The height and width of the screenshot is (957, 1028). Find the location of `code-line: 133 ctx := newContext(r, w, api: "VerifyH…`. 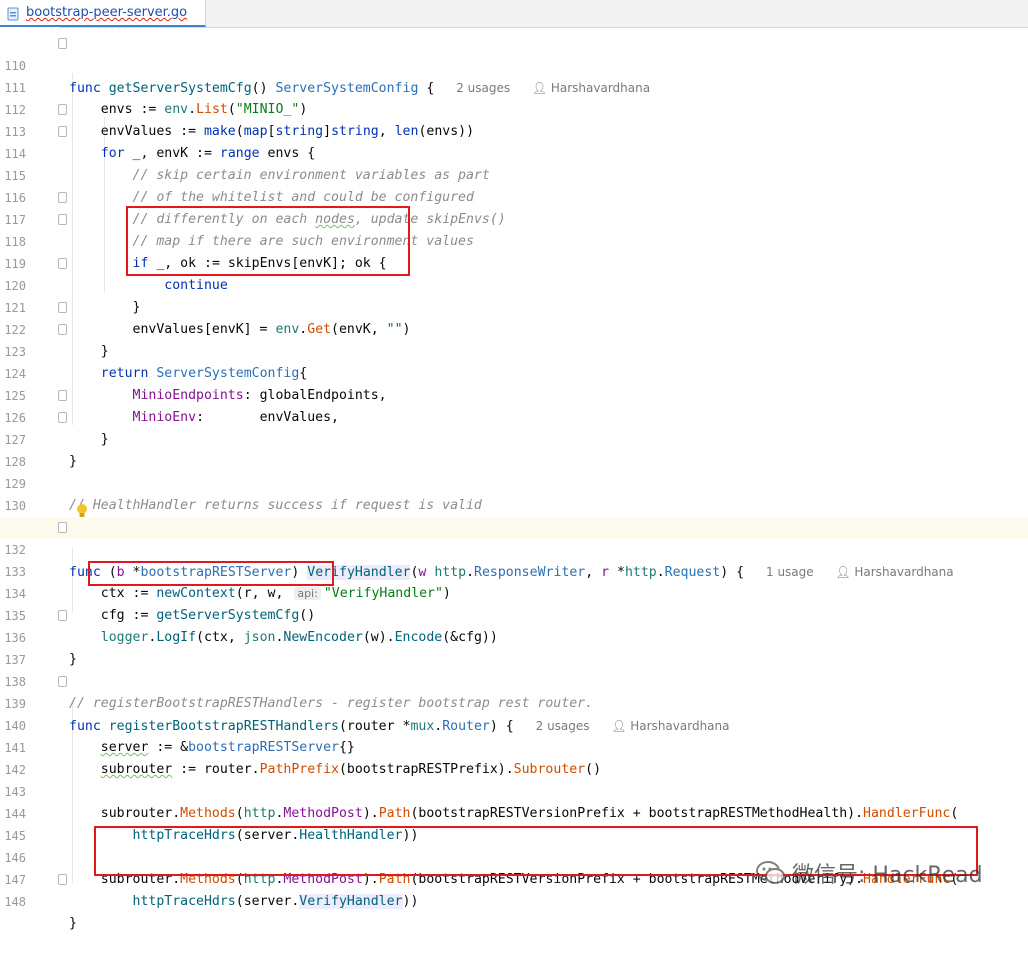

code-line: 133 ctx := newContext(r, w, api: "VerifyH… is located at coordinates (227, 583).